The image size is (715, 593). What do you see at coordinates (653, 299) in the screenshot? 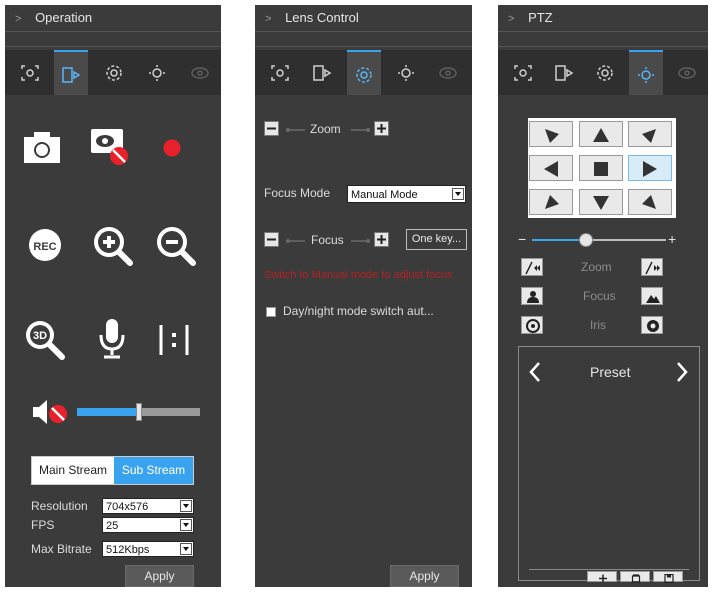
I see `mountain-icon` at bounding box center [653, 299].